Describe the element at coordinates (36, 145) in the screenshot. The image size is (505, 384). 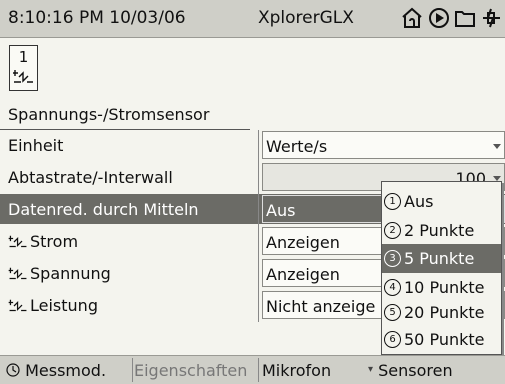
I see `row-label: Einheit` at that location.